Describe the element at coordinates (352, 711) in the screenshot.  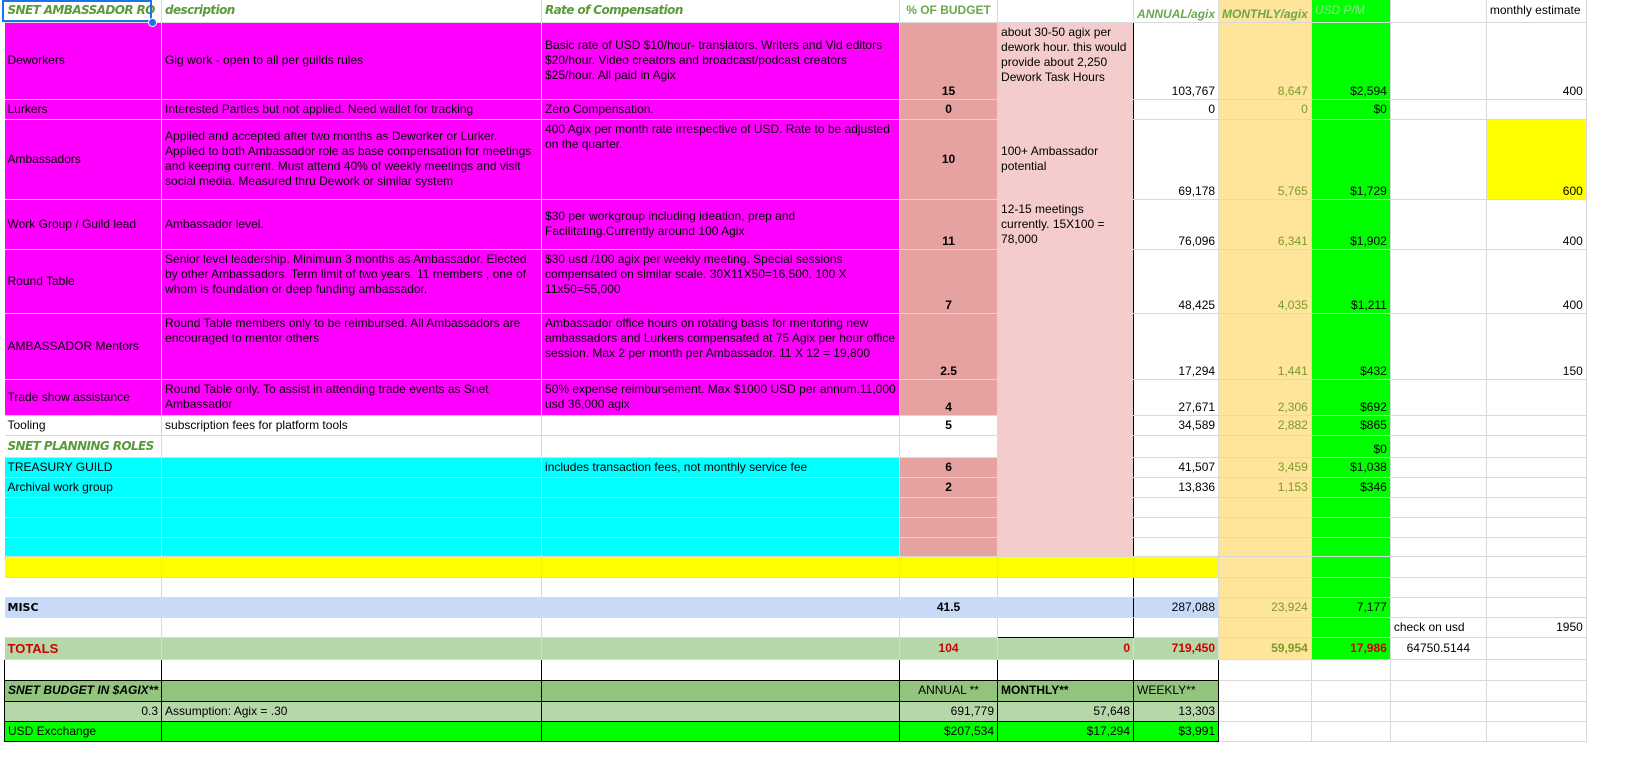
I see `assumption-cell: Assumption: Agix = .30` at that location.